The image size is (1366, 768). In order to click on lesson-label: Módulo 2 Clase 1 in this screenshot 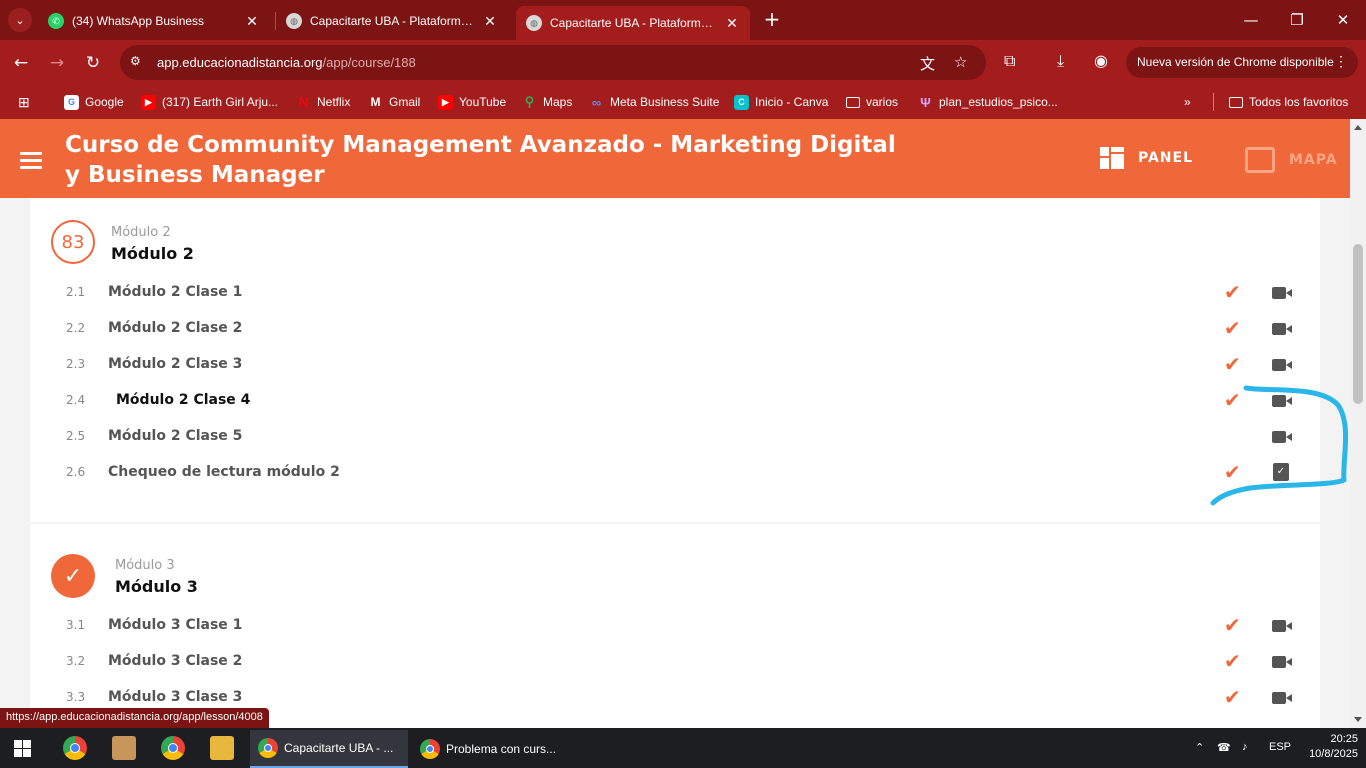, I will do `click(175, 292)`.